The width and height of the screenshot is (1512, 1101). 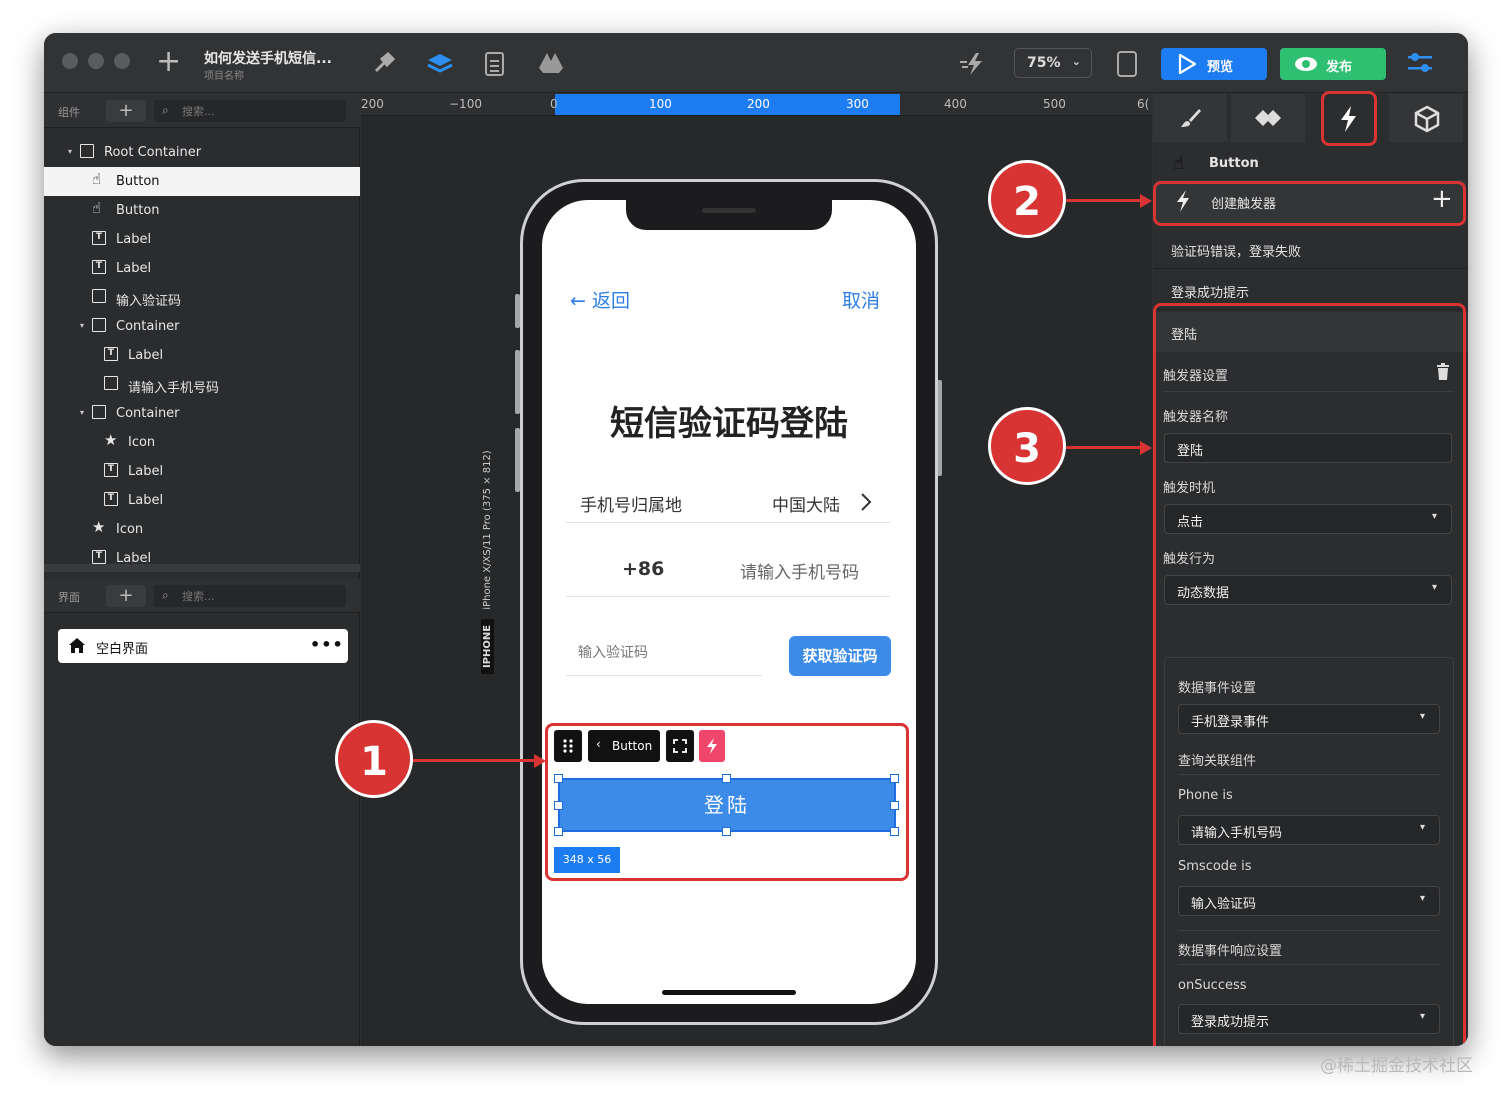 I want to click on document-icon, so click(x=495, y=64).